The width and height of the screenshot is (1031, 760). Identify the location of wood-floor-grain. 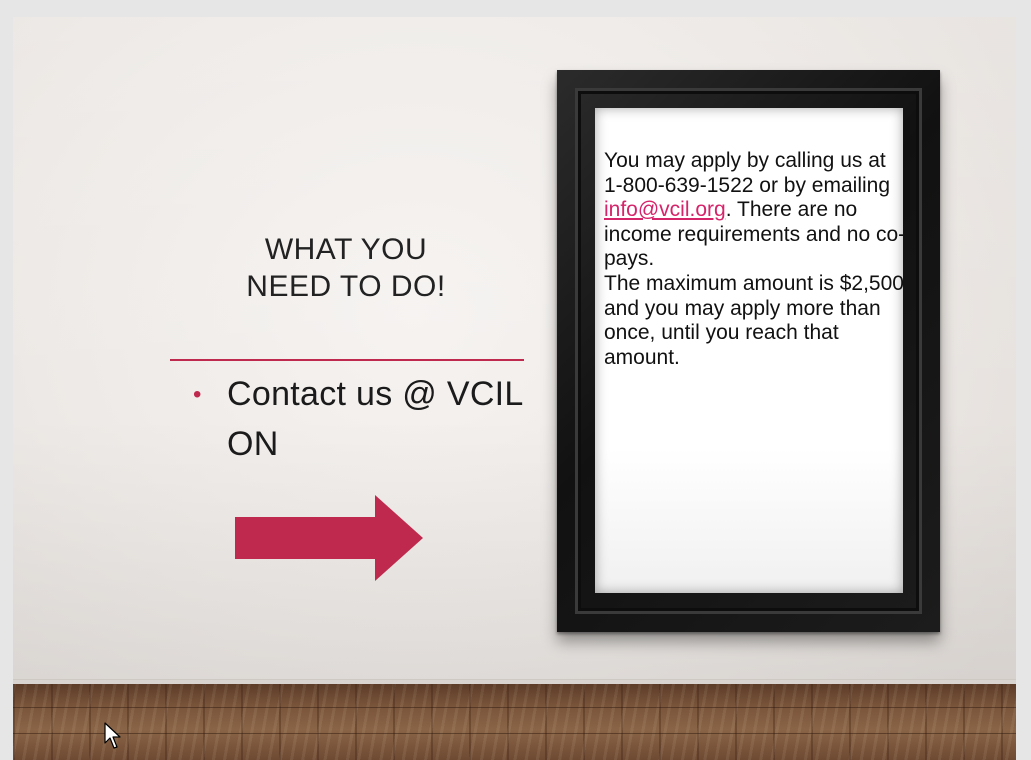
(514, 722).